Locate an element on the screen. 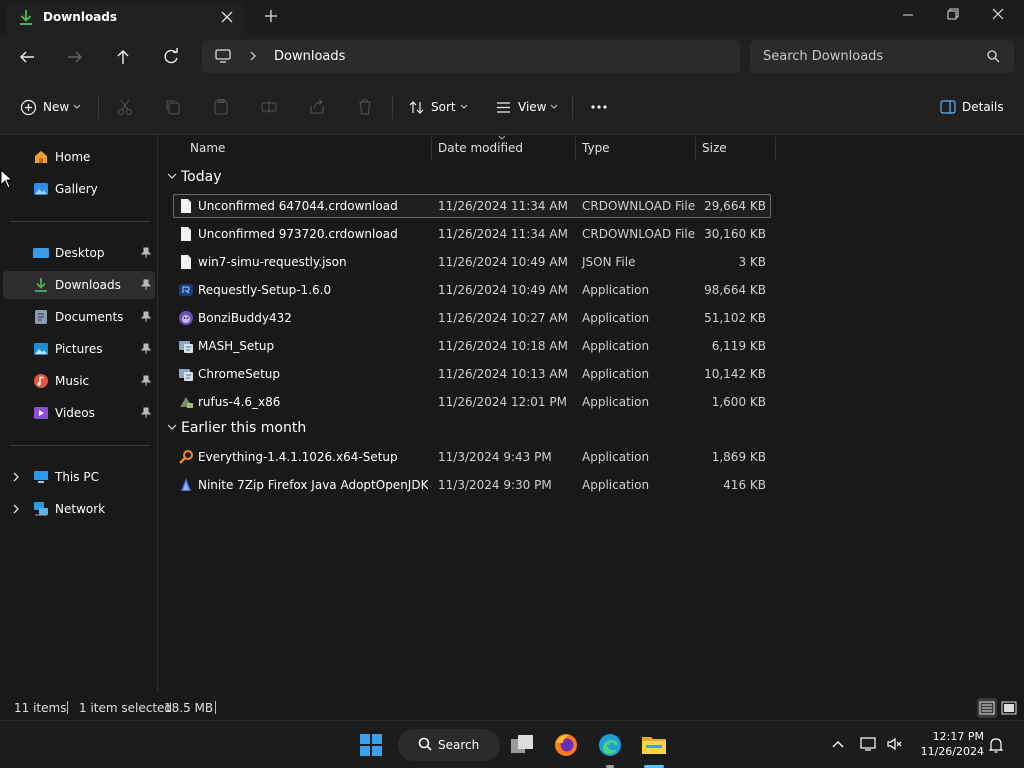 The width and height of the screenshot is (1024, 768). details-button: Details is located at coordinates (972, 107).